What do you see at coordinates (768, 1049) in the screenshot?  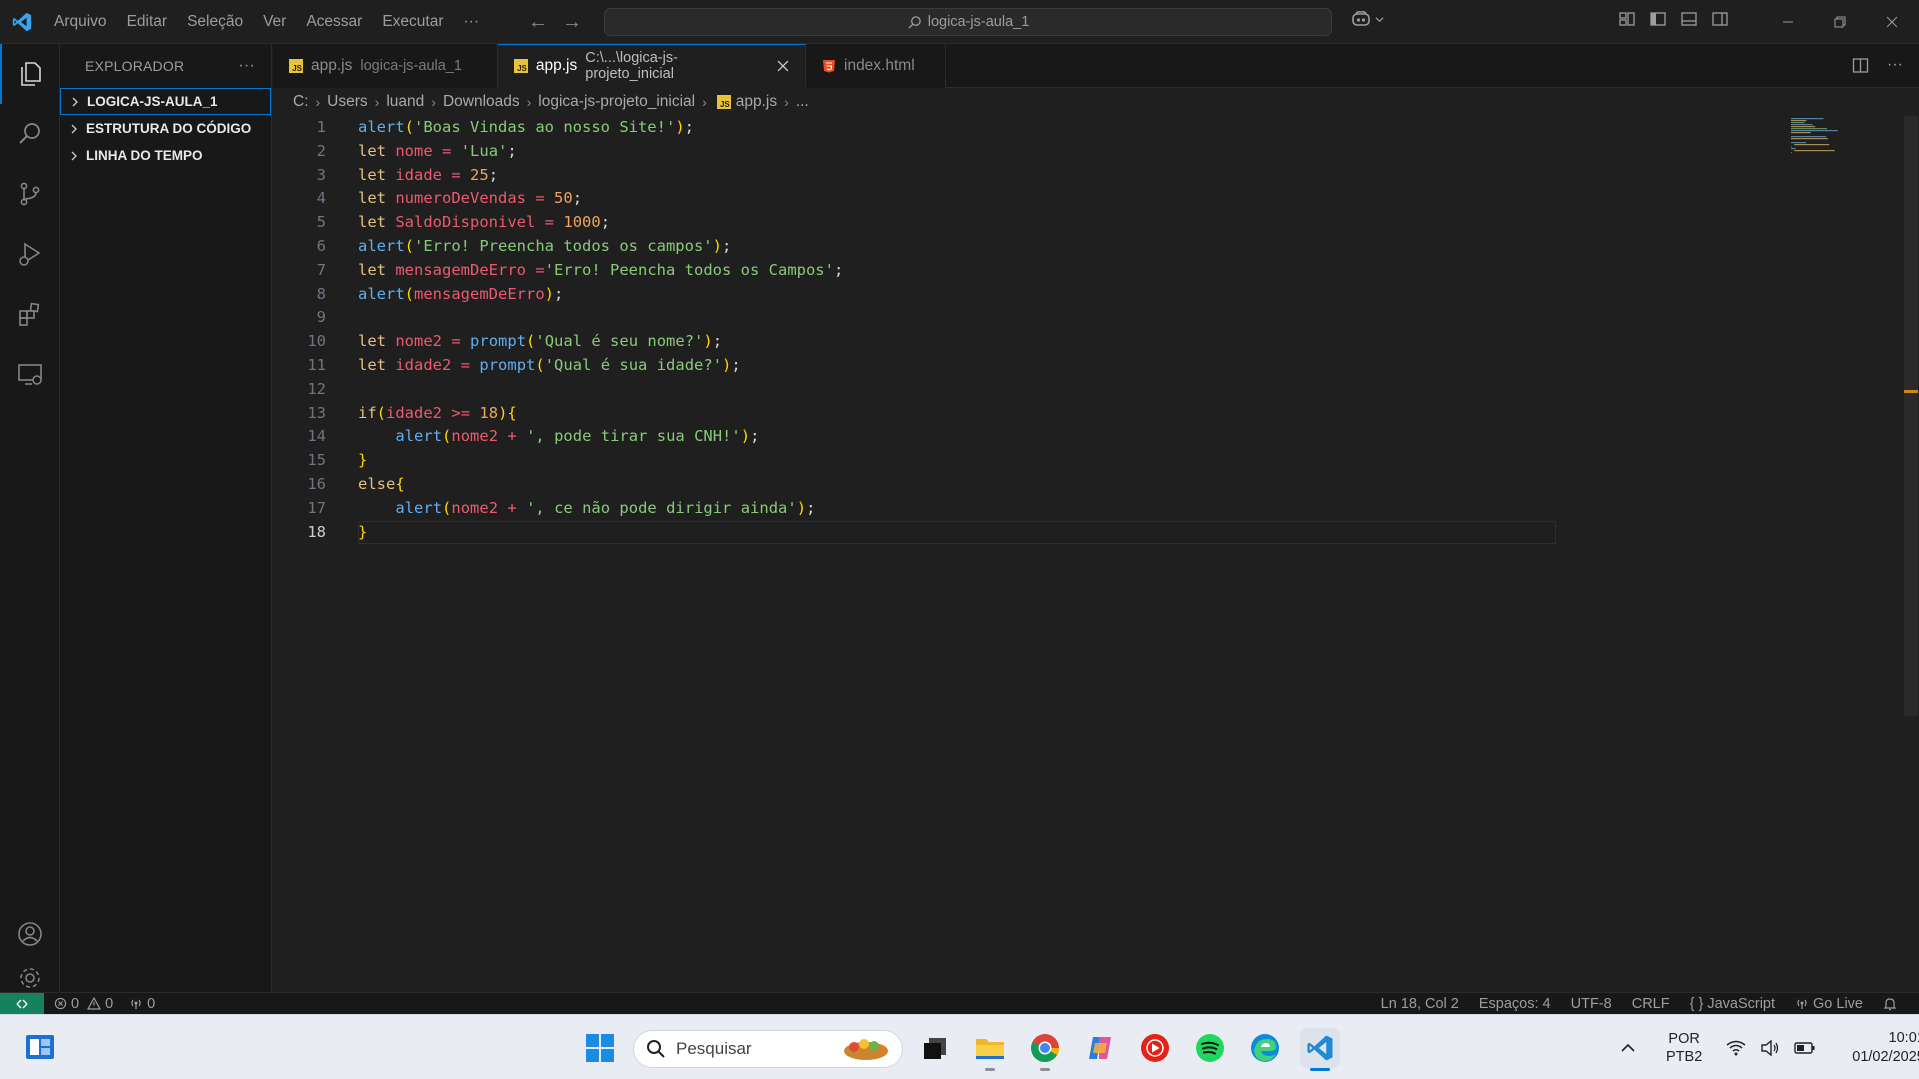 I see `taskbar-search: Pesquisar` at bounding box center [768, 1049].